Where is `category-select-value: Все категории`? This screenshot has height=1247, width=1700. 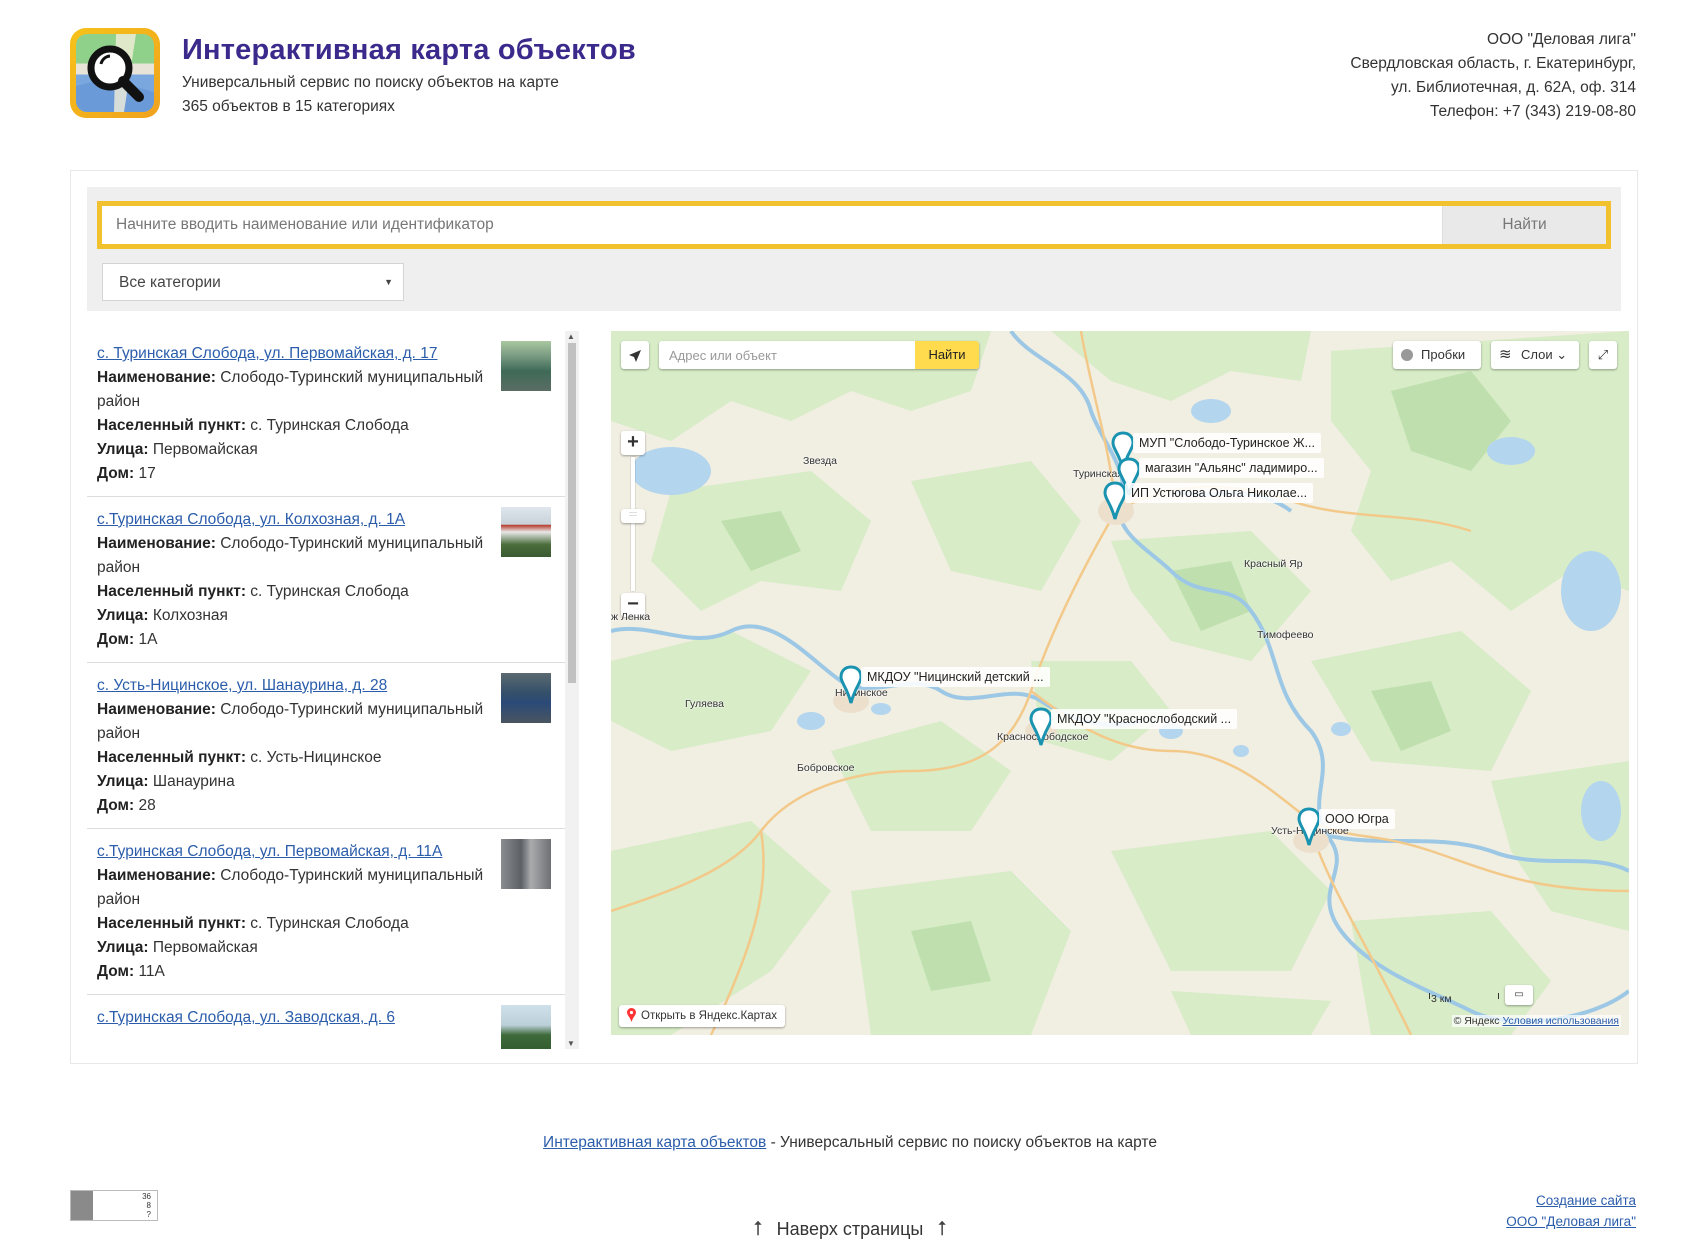
category-select-value: Все категории is located at coordinates (170, 282).